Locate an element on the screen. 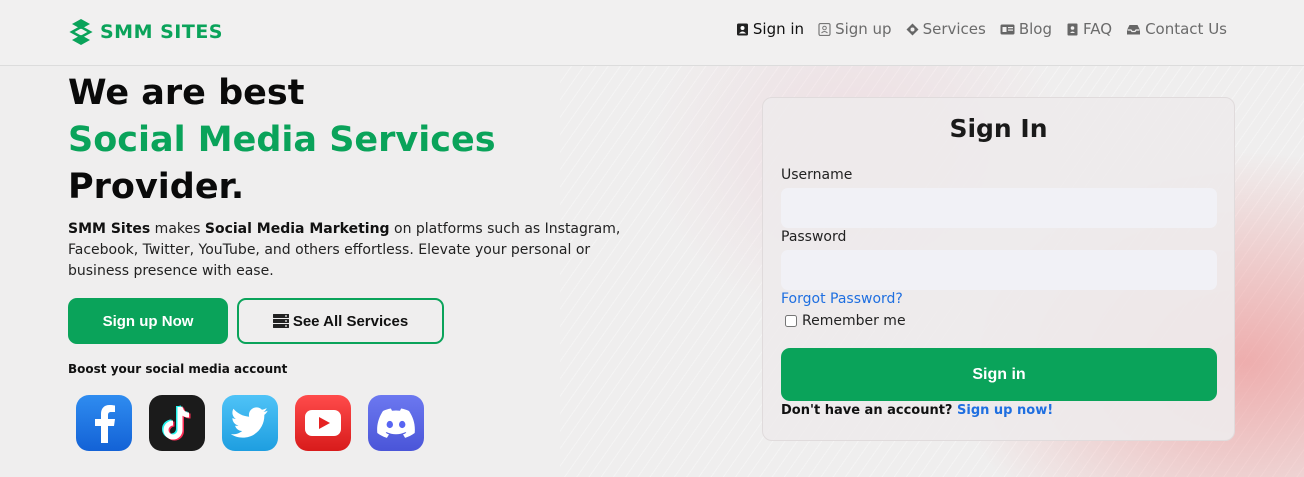 Image resolution: width=1304 pixels, height=477 pixels. twitter-icon is located at coordinates (250, 423).